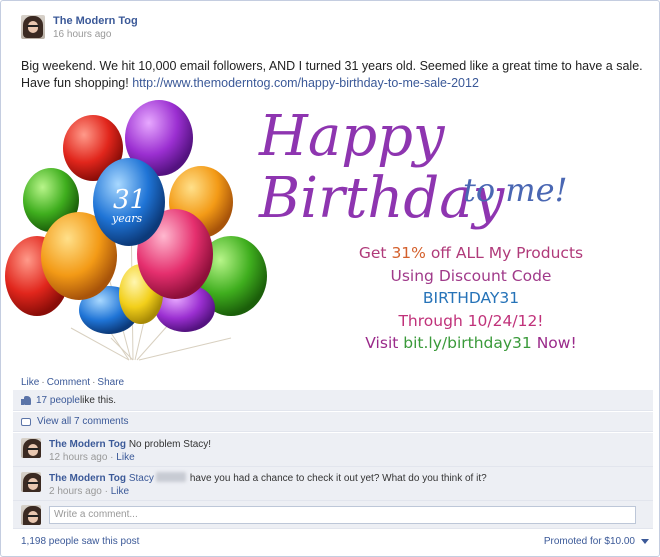 The height and width of the screenshot is (557, 660). Describe the element at coordinates (127, 218) in the screenshot. I see `balloon-years-text: years` at that location.